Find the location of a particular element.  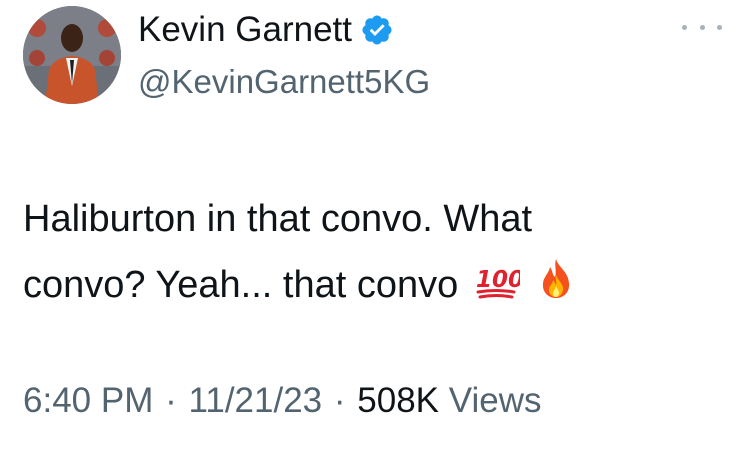

views-count: 508K is located at coordinates (398, 400).